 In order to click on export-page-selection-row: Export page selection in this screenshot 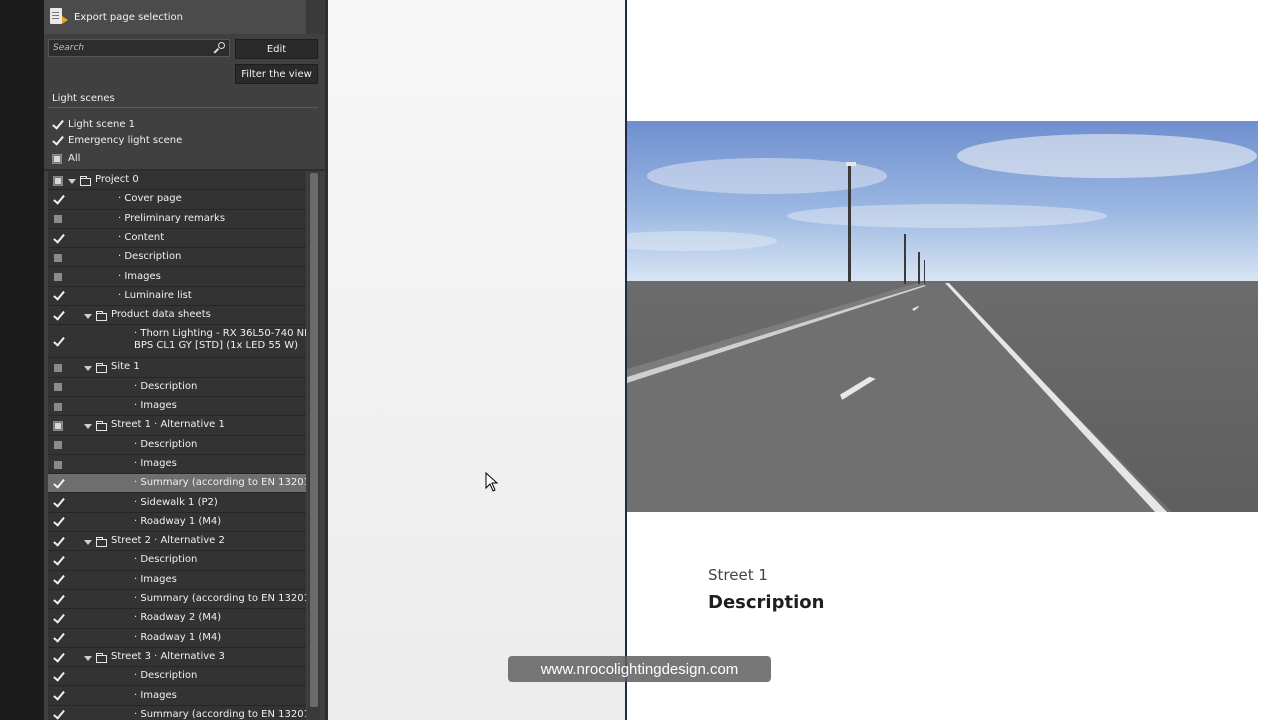, I will do `click(175, 17)`.